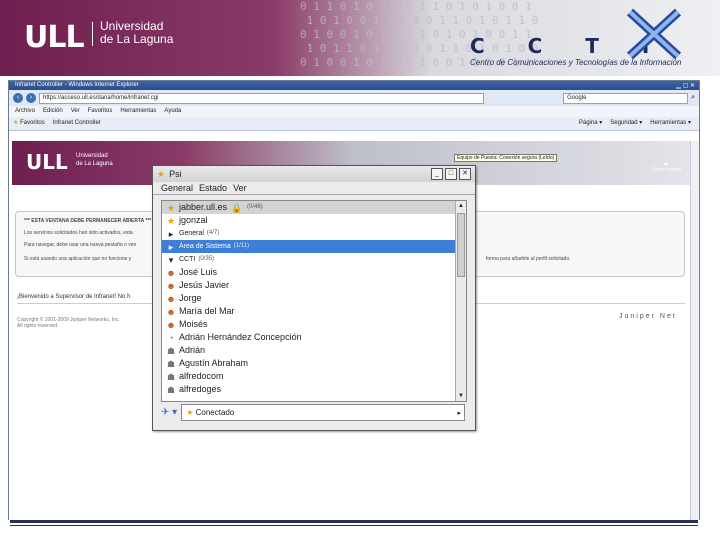 The width and height of the screenshot is (720, 540). What do you see at coordinates (213, 188) in the screenshot?
I see `psi-menu-estado: Estado` at bounding box center [213, 188].